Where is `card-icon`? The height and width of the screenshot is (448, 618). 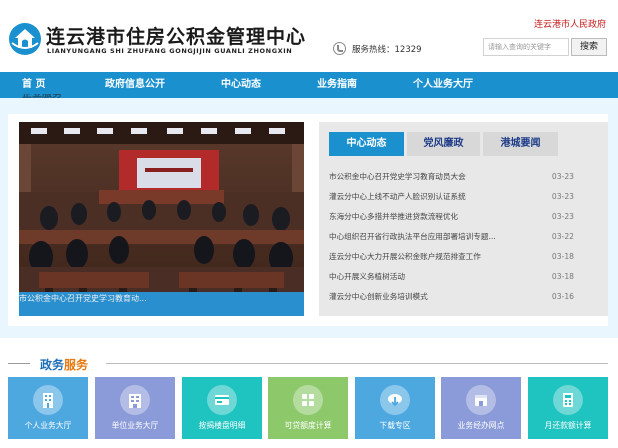
card-icon is located at coordinates (222, 400).